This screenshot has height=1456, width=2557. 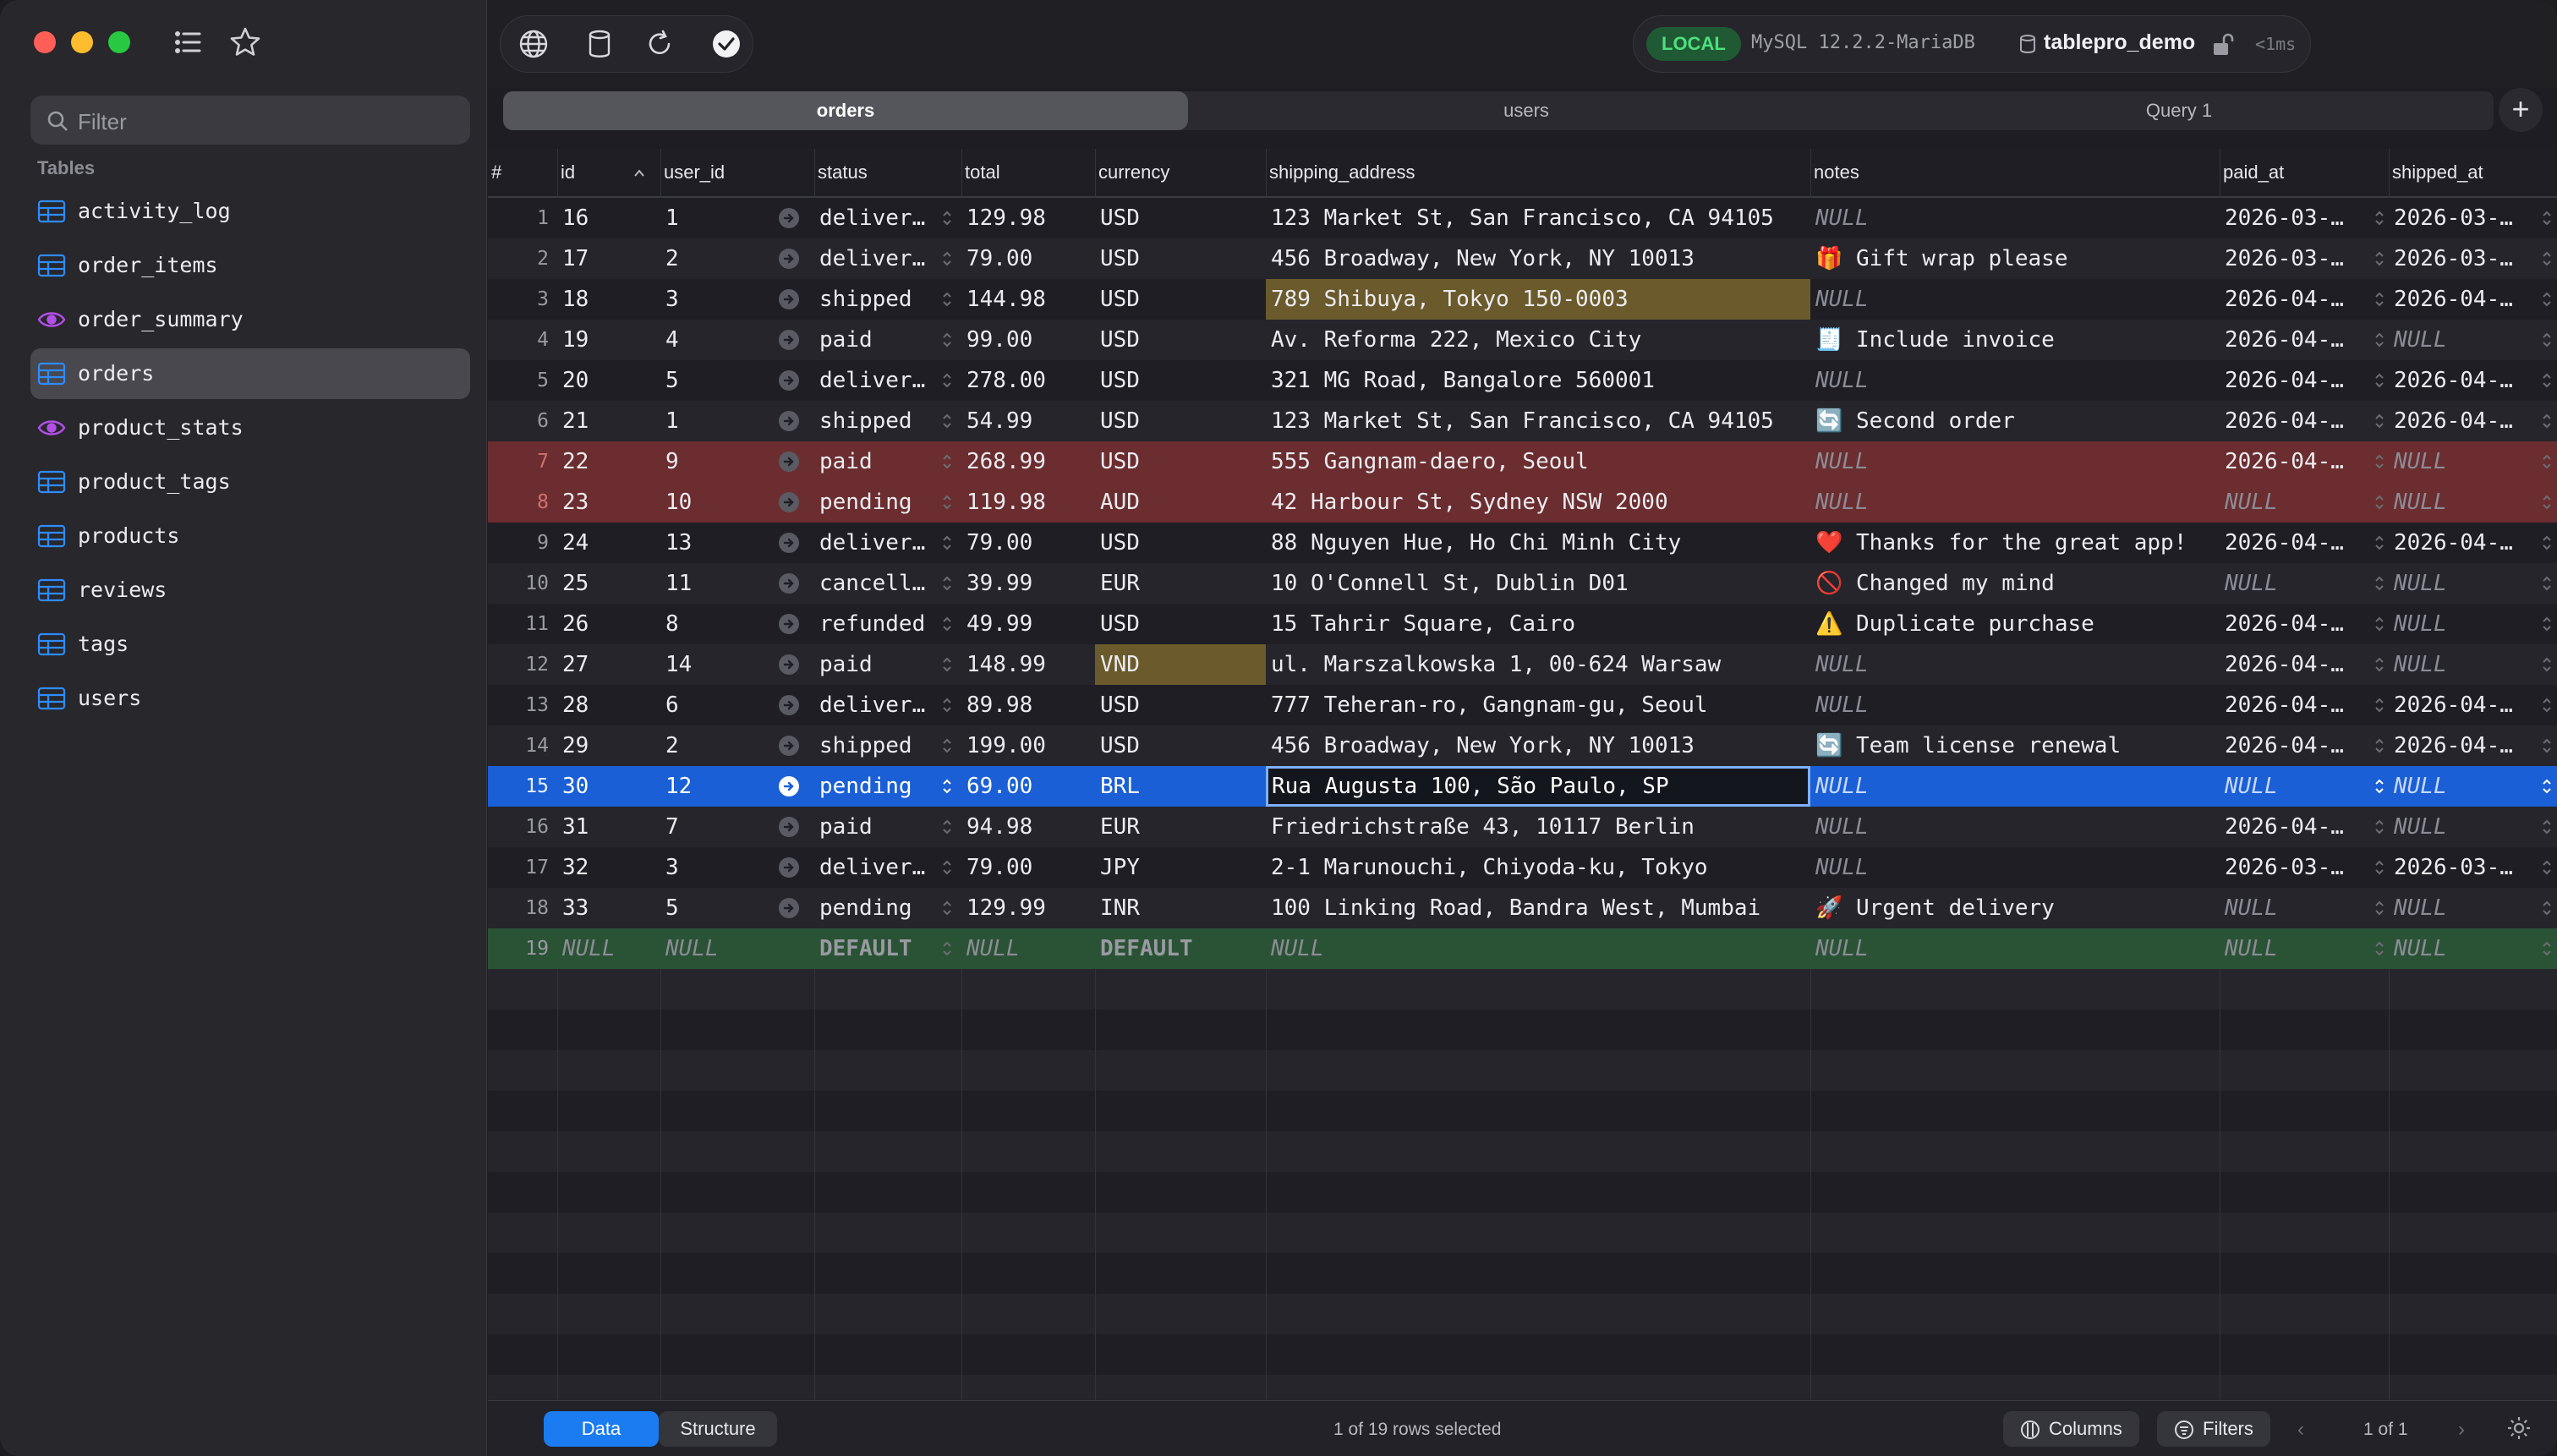 What do you see at coordinates (737, 948) in the screenshot?
I see `cell-user-id: NULL` at bounding box center [737, 948].